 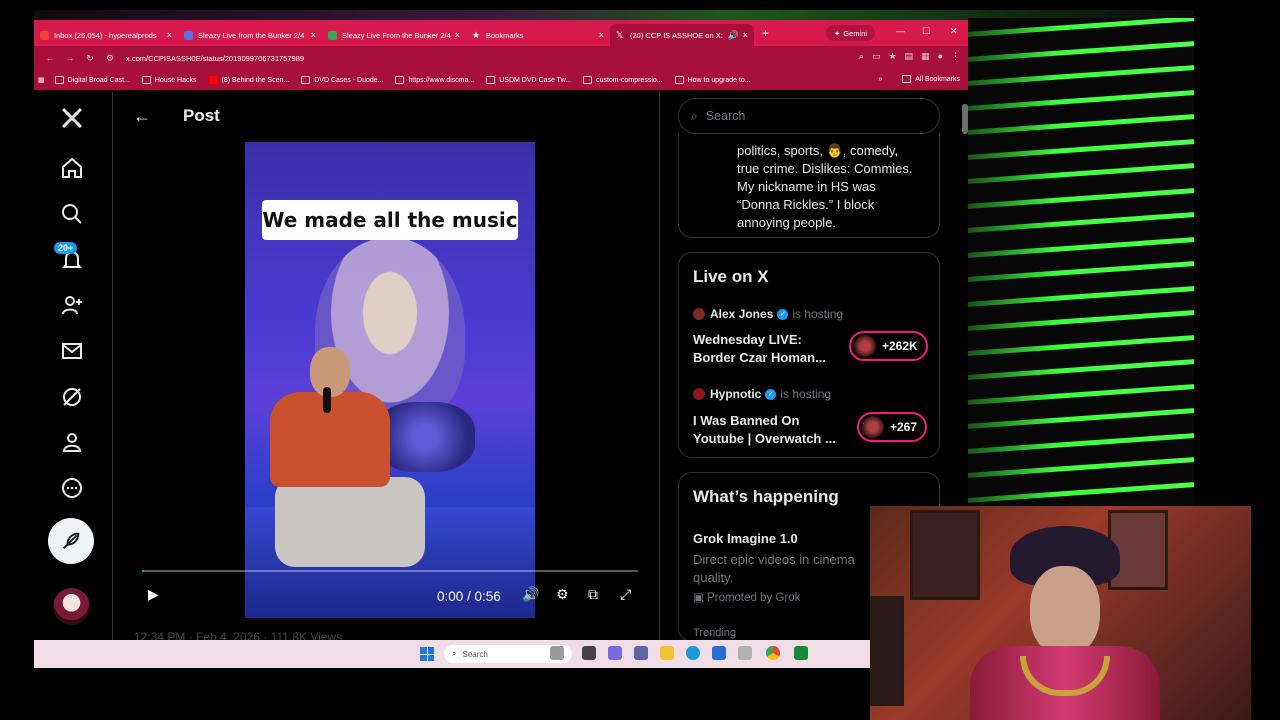 What do you see at coordinates (1081, 263) in the screenshot?
I see `decorative-stripes` at bounding box center [1081, 263].